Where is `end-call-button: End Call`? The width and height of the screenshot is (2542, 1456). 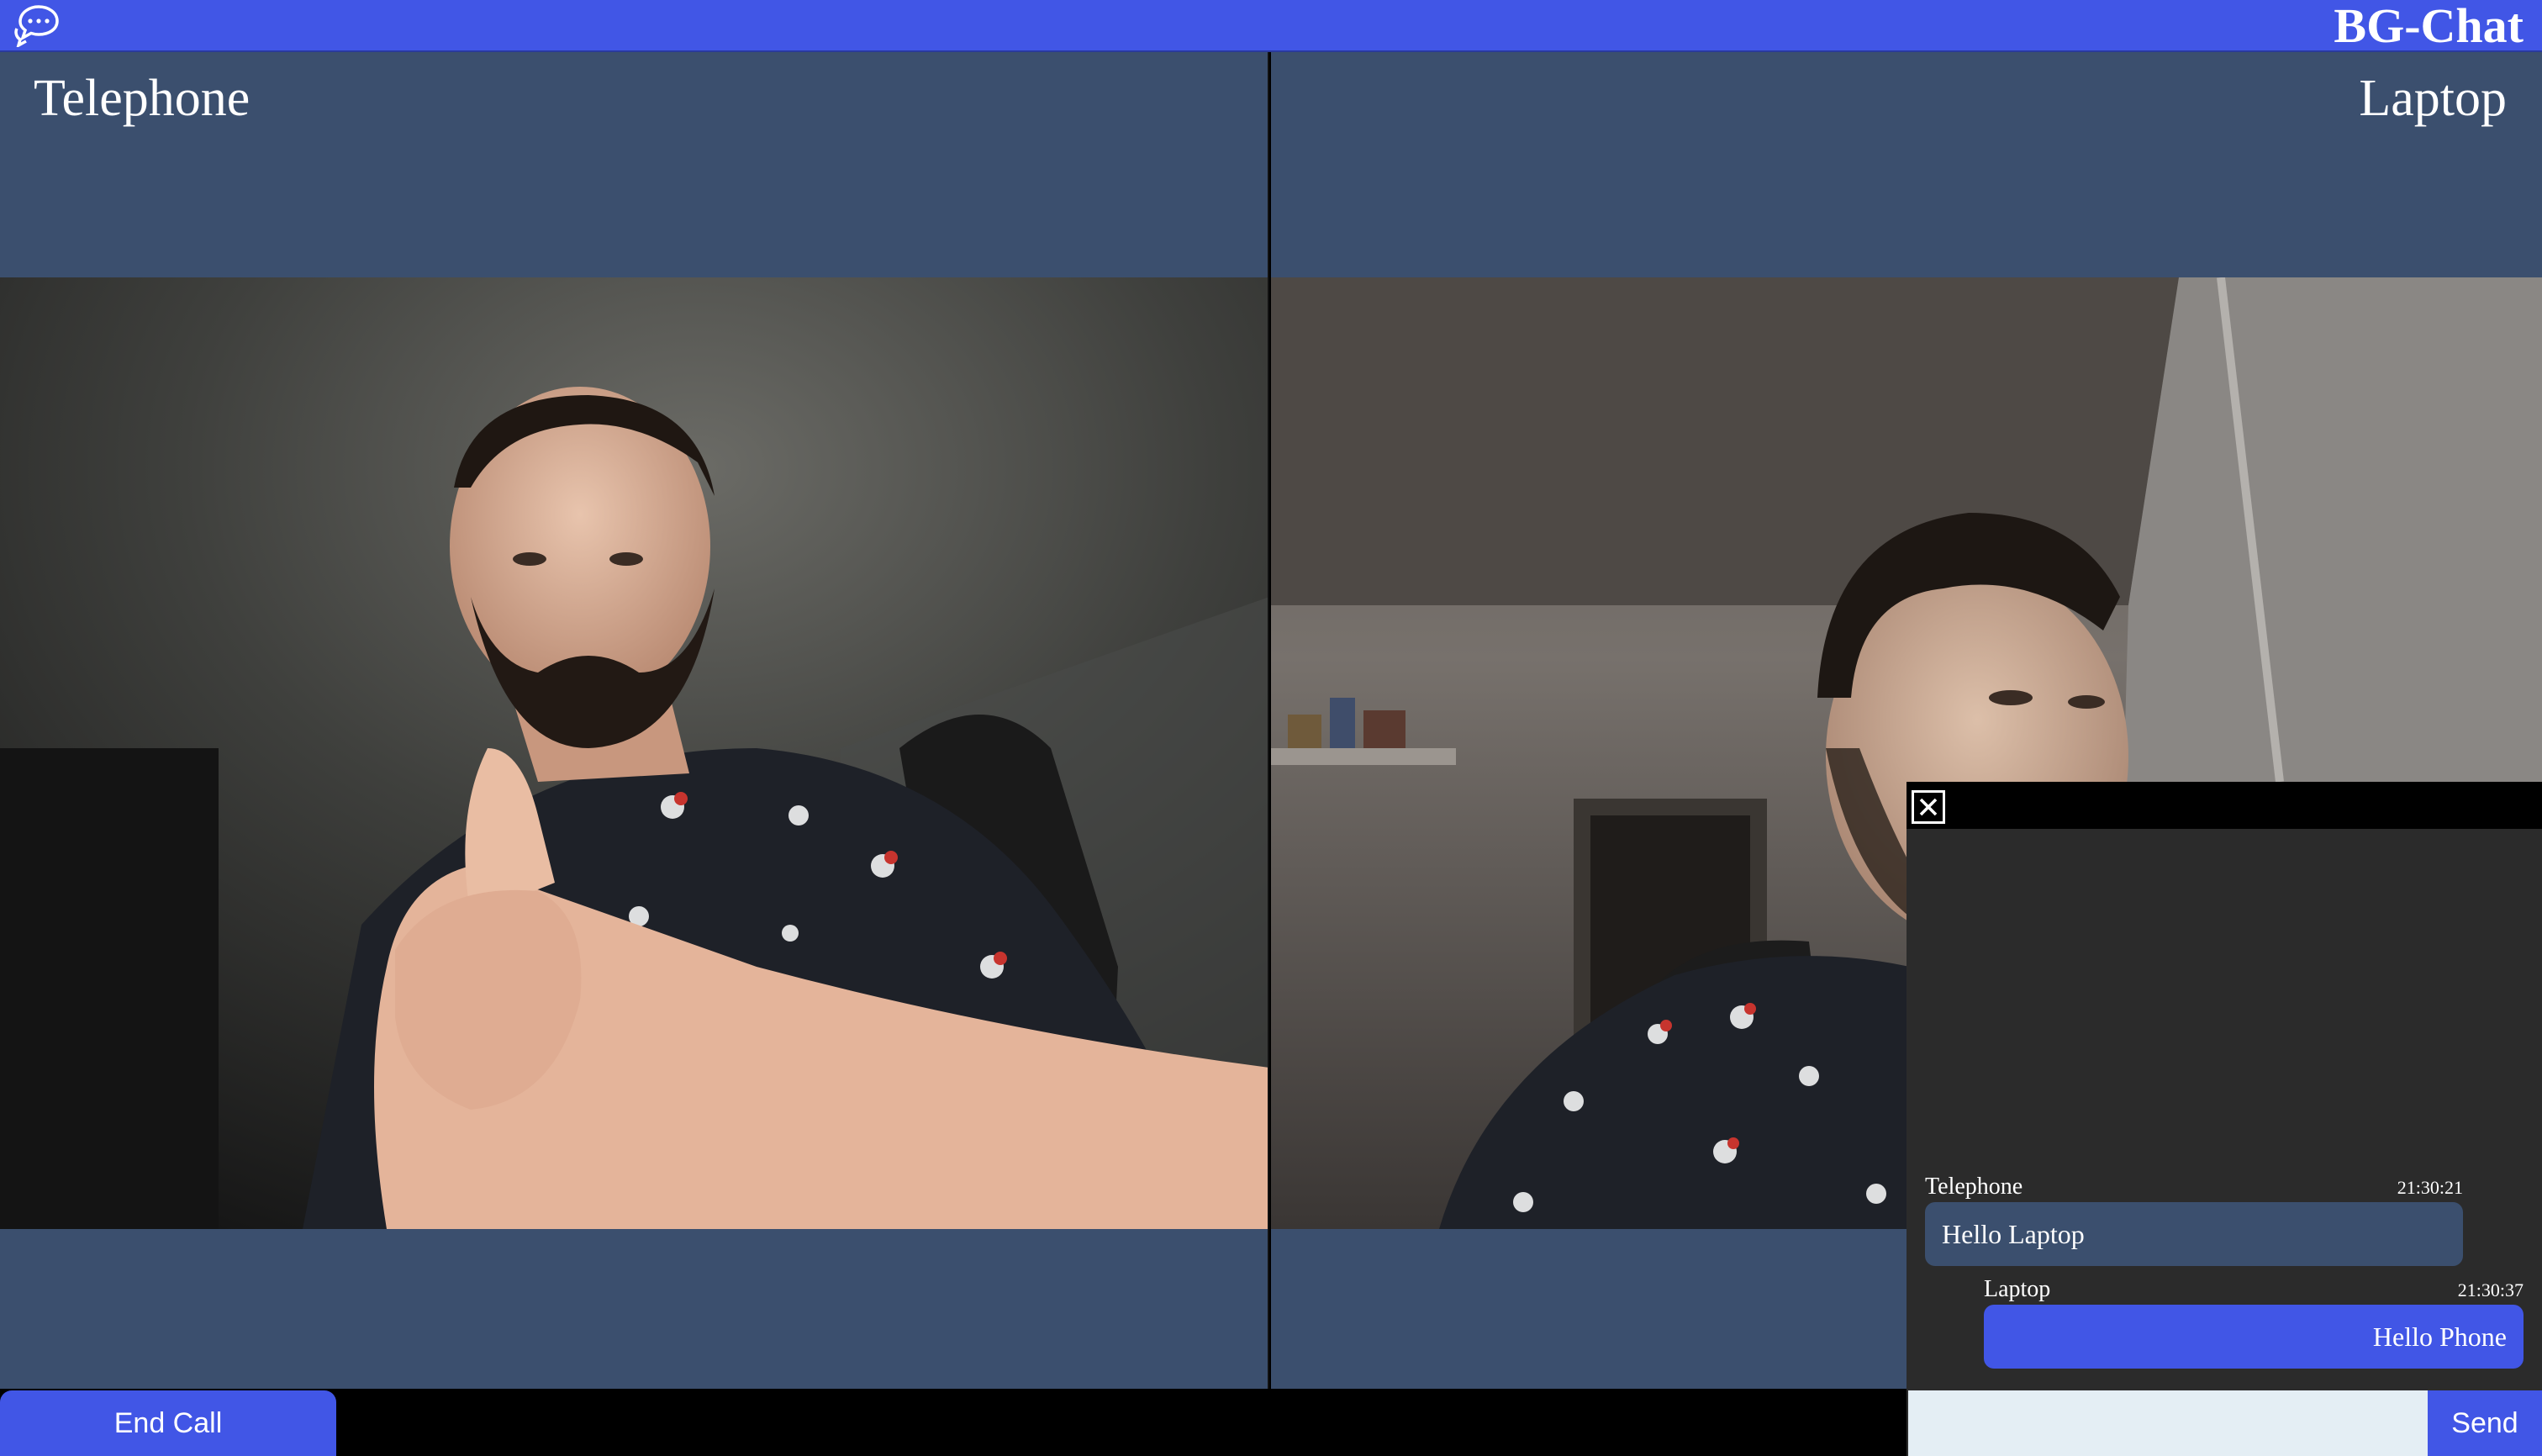
end-call-button: End Call is located at coordinates (168, 1423).